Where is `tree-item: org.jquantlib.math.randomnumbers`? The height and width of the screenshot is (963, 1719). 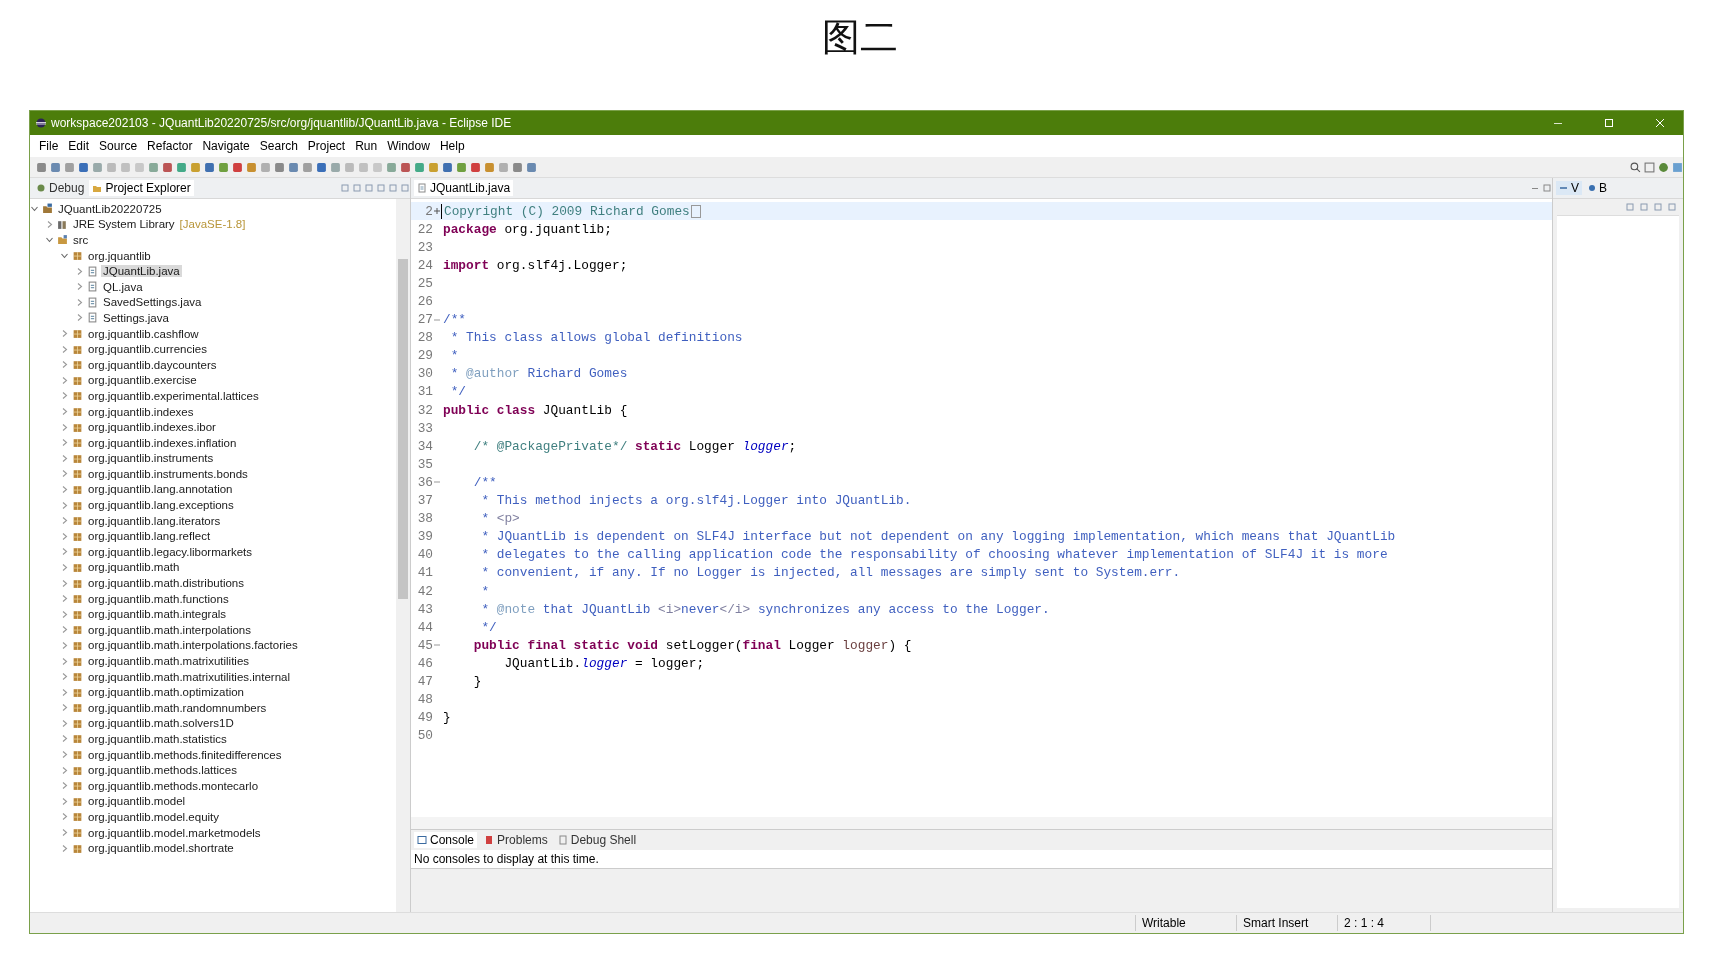 tree-item: org.jquantlib.math.randomnumbers is located at coordinates (177, 707).